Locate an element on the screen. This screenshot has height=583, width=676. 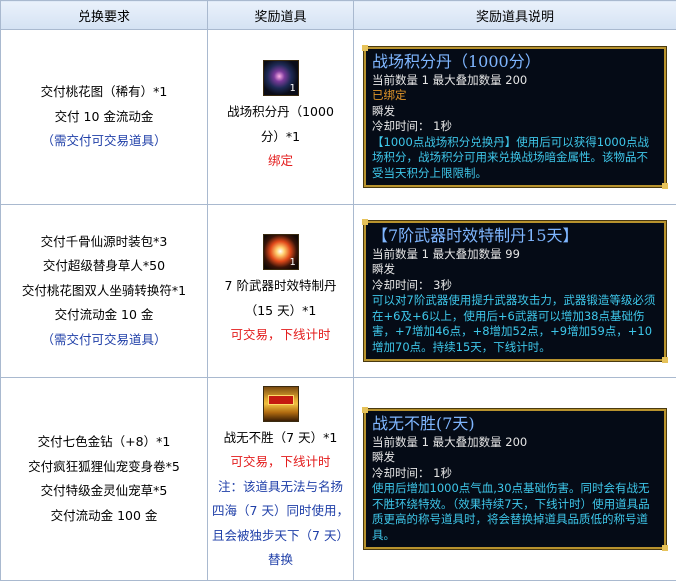
requirement-line: 交付流动金 10 金 is located at coordinates (104, 315).